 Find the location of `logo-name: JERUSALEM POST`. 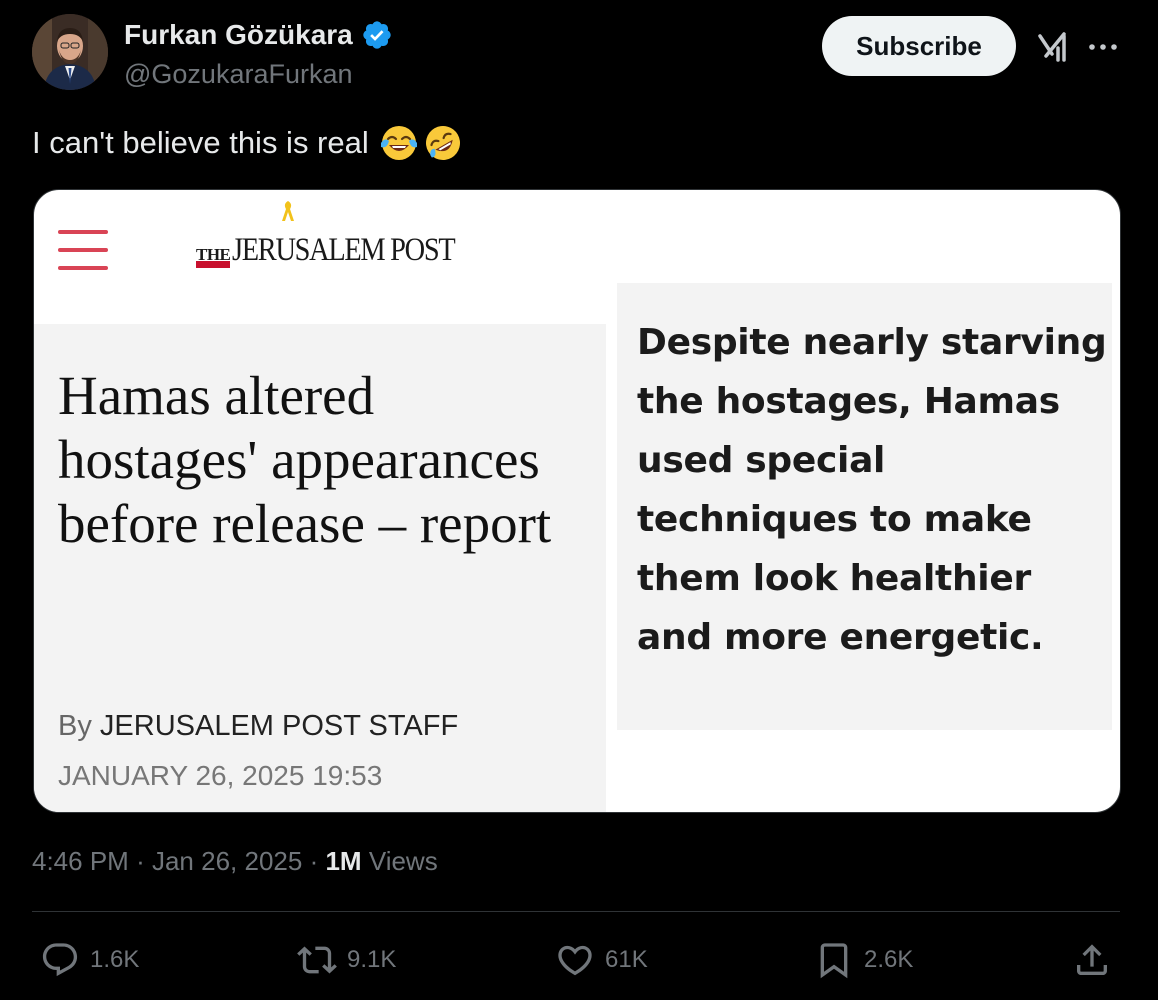

logo-name: JERUSALEM POST is located at coordinates (344, 250).